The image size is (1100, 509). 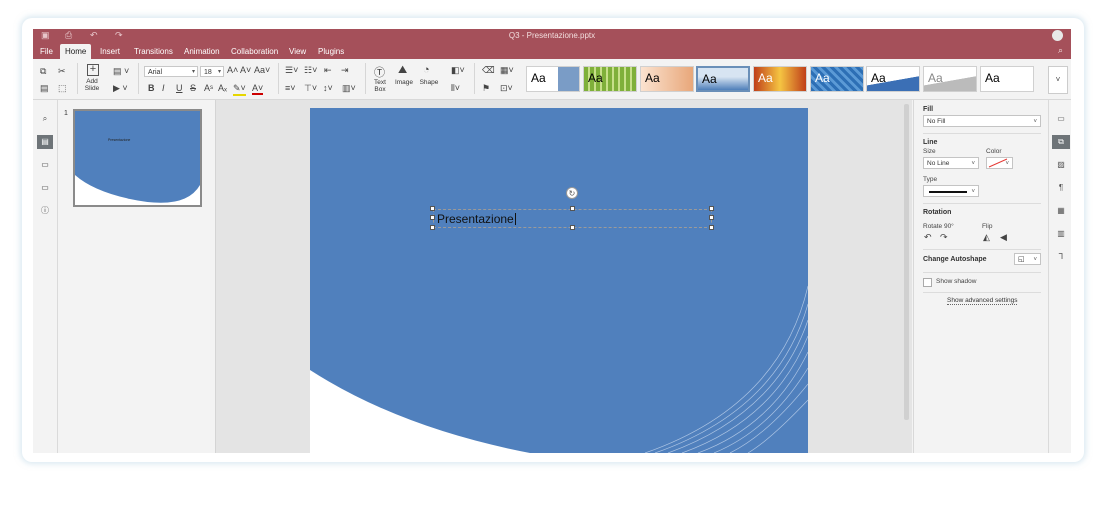 I want to click on font-size-select: 18 ▾, so click(x=212, y=71).